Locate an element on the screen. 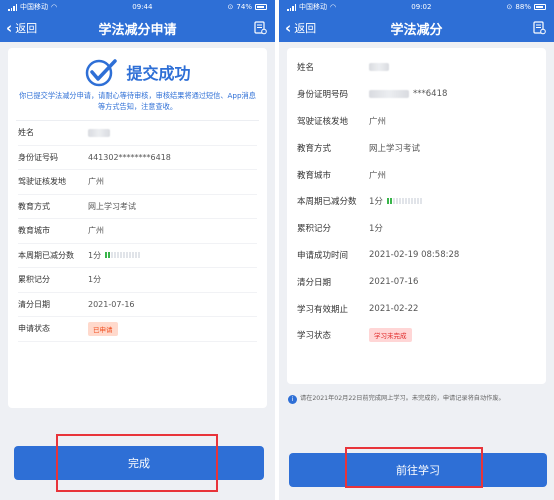 This screenshot has width=554, height=500. row-label: 身份证明号码 is located at coordinates (323, 95).